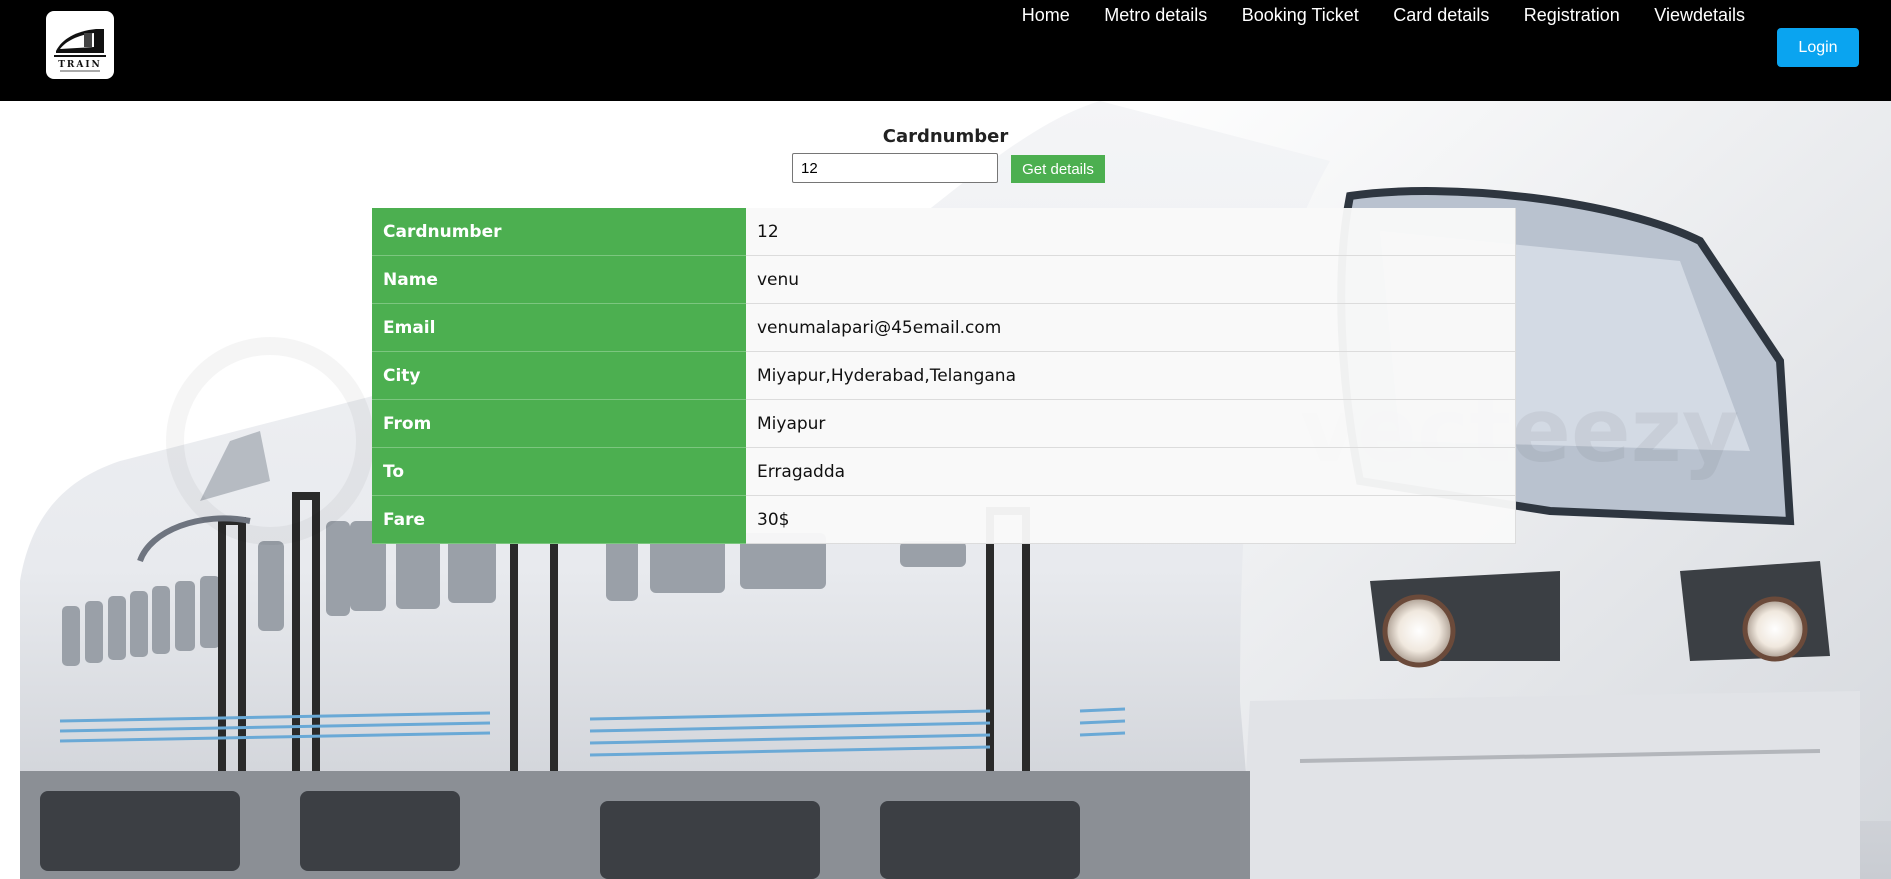 The height and width of the screenshot is (879, 1891). I want to click on nav-viewdetails-link: Viewdetails, so click(1699, 15).